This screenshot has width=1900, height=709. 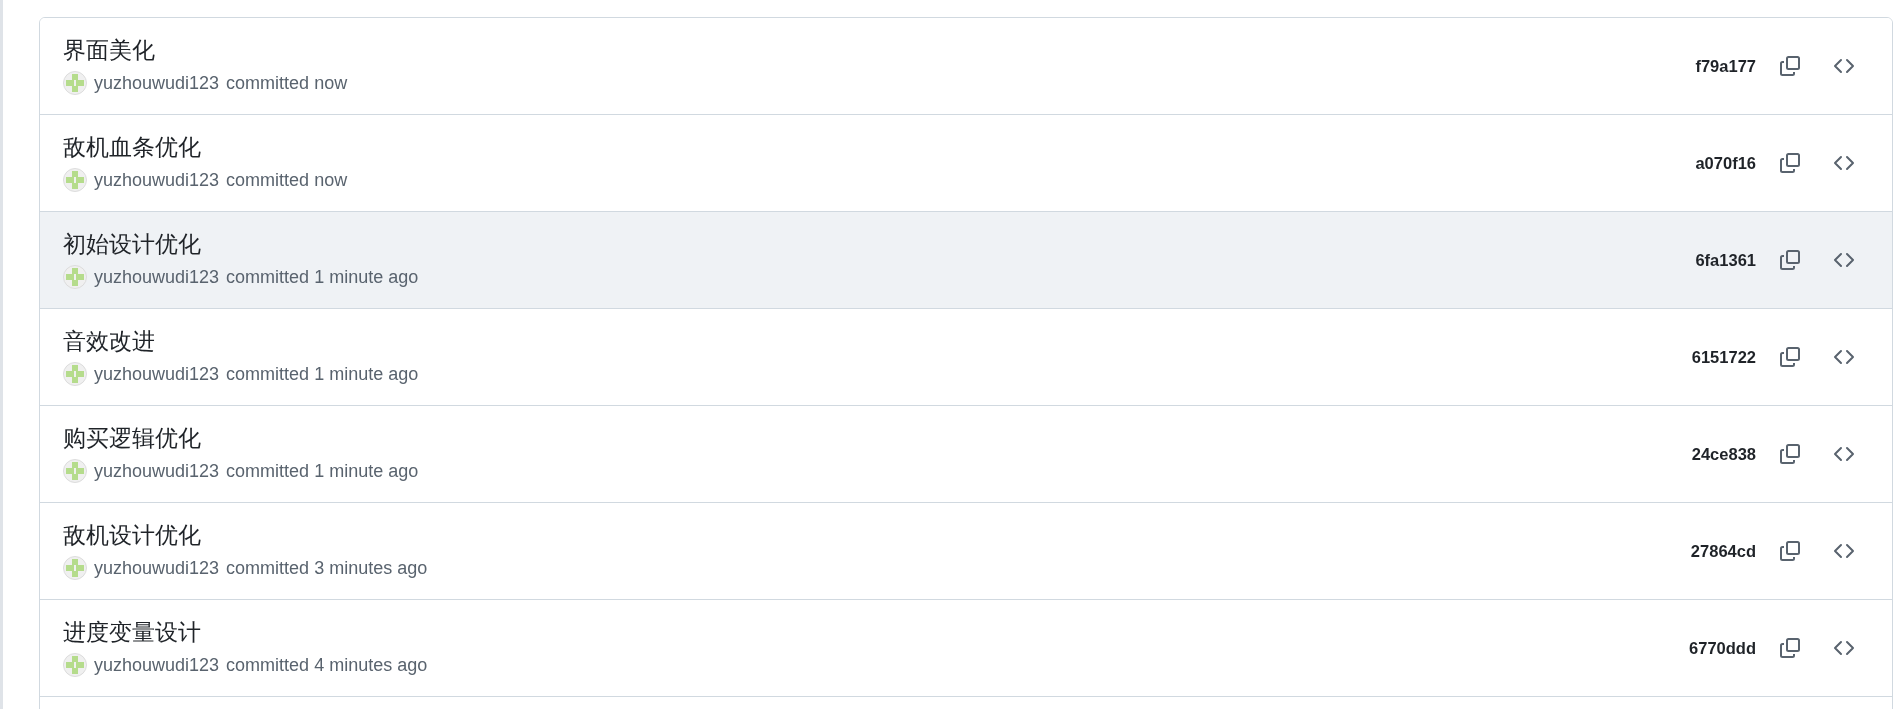 I want to click on commit-message: 敌机设计优化, so click(x=132, y=534).